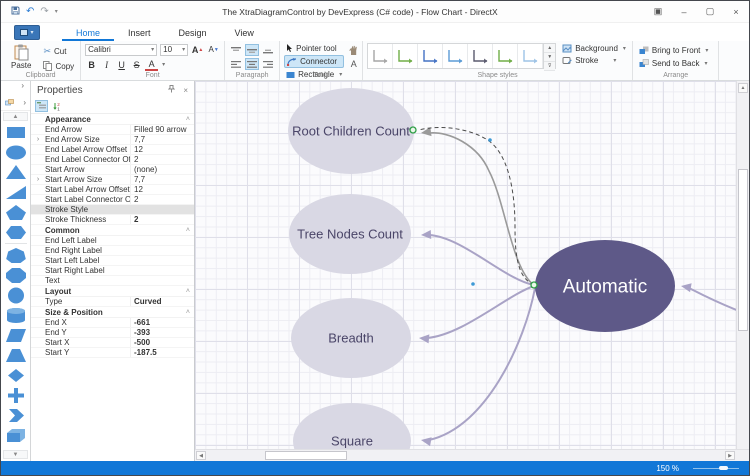 The width and height of the screenshot is (750, 476). I want to click on property-value: -661, so click(162, 322).